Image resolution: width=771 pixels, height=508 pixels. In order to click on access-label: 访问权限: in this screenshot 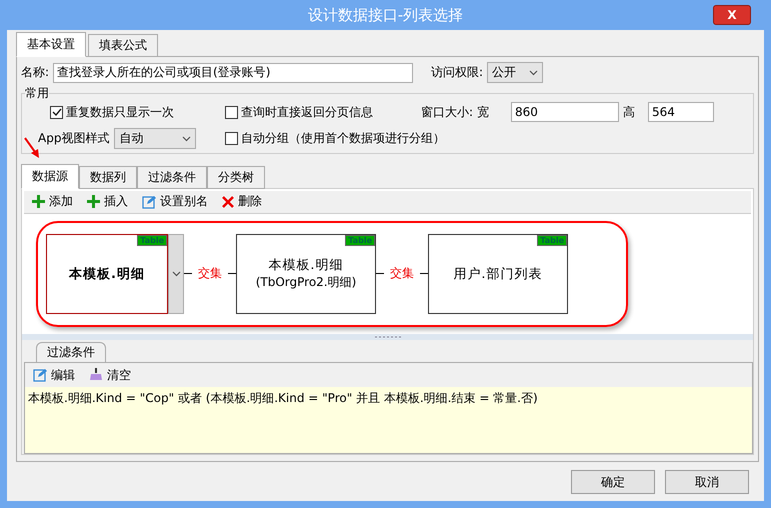, I will do `click(457, 72)`.